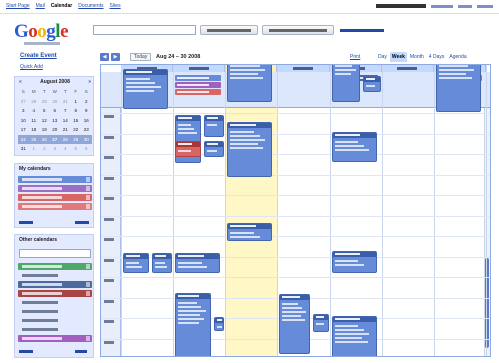 This screenshot has height=363, width=499. I want to click on mini-calendar-day: 17, so click(23, 130).